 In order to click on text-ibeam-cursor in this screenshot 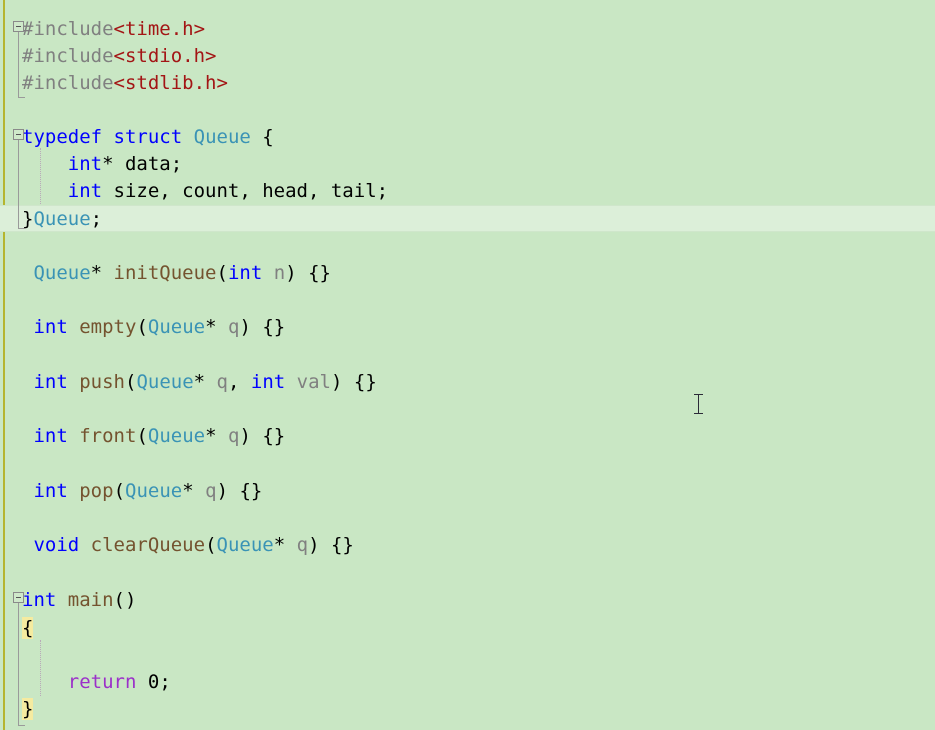, I will do `click(698, 404)`.